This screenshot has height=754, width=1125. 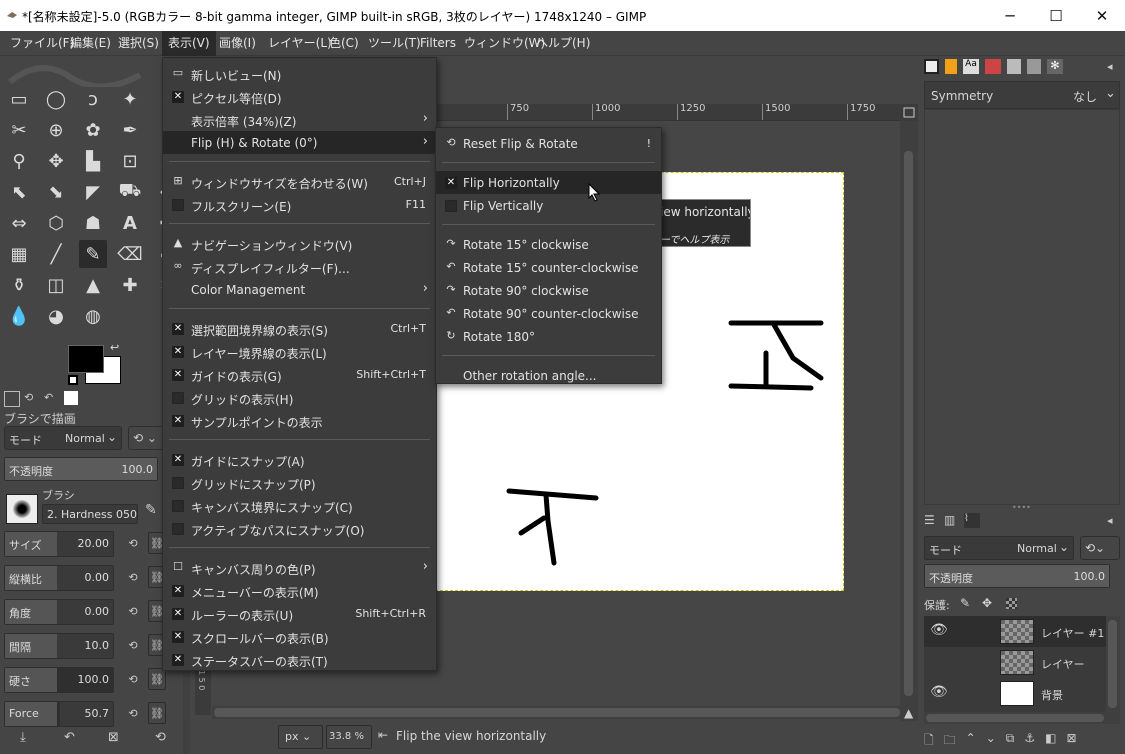 What do you see at coordinates (1100, 548) in the screenshot?
I see `layer-mode-reset-button: ⟲⌄` at bounding box center [1100, 548].